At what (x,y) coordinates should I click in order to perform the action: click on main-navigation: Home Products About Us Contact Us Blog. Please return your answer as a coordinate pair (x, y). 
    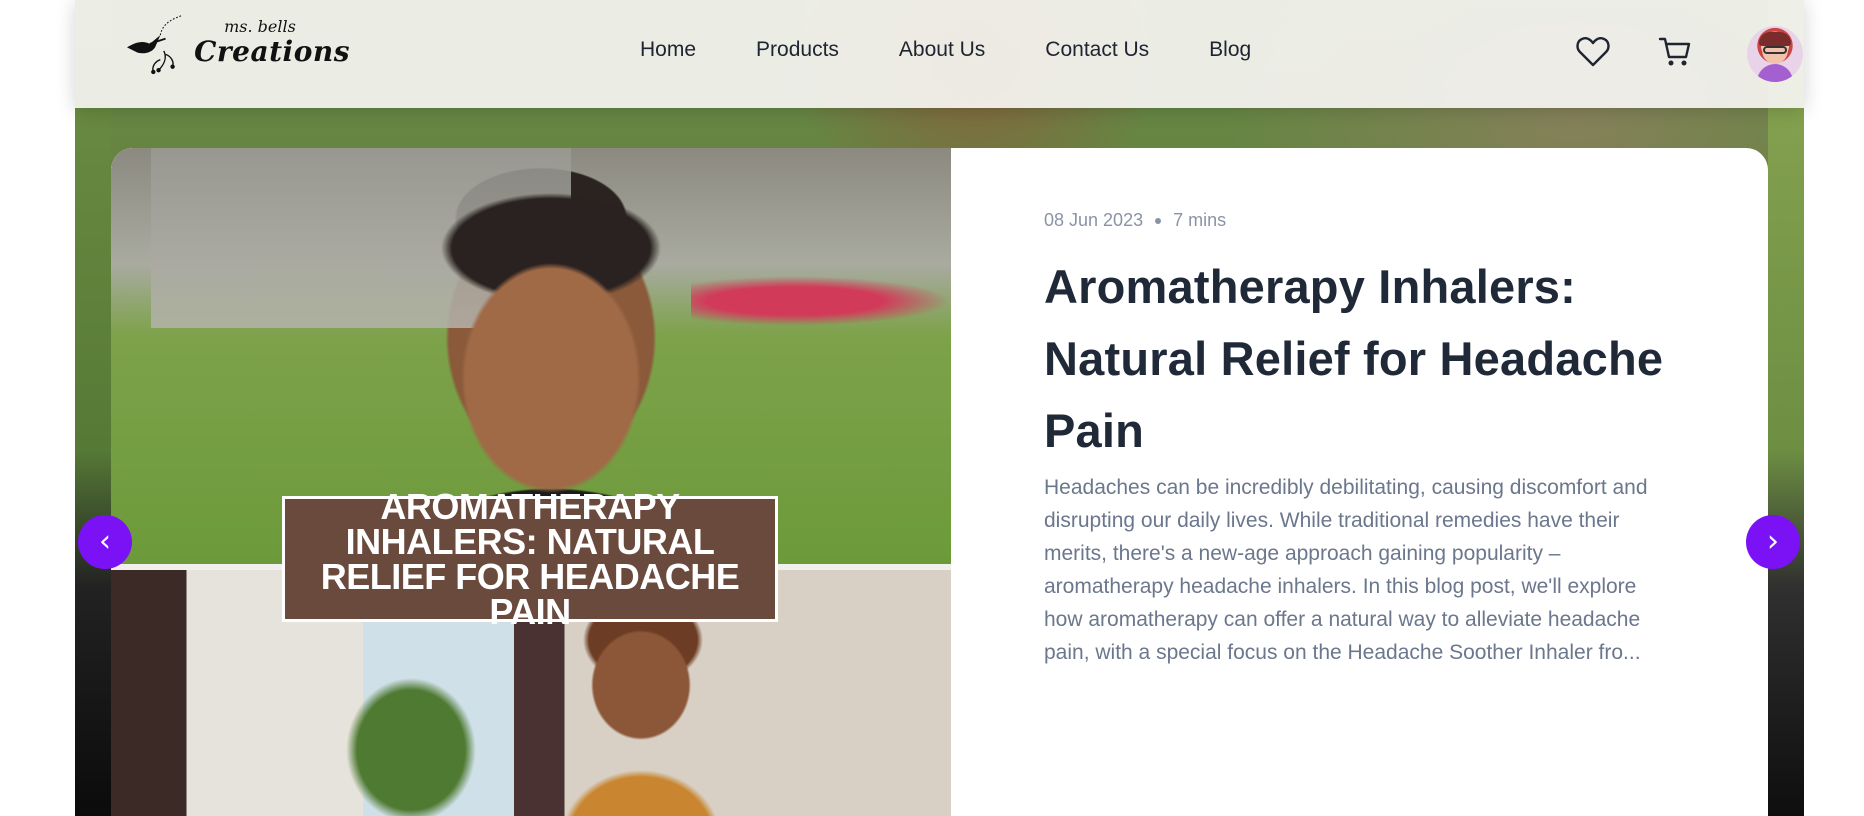
    Looking at the image, I should click on (945, 50).